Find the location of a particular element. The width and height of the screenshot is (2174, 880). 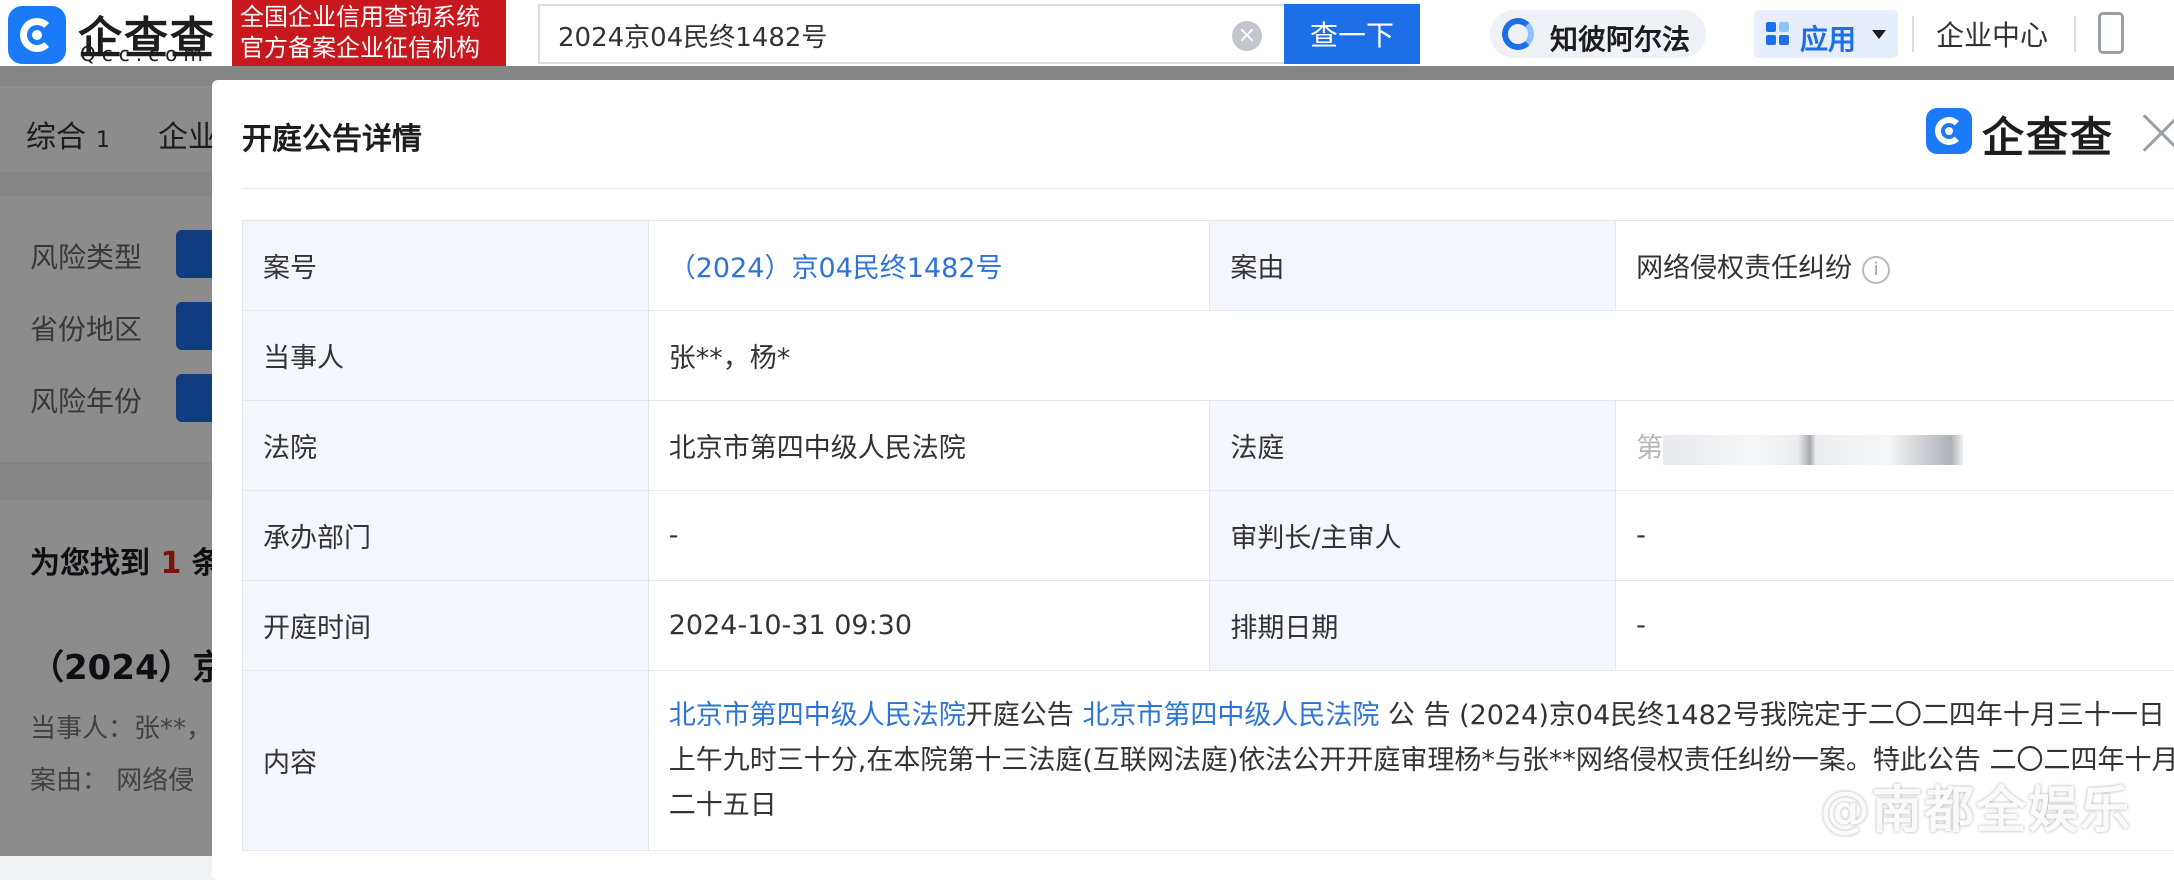

apps-menu-button: 应用 is located at coordinates (1826, 34).